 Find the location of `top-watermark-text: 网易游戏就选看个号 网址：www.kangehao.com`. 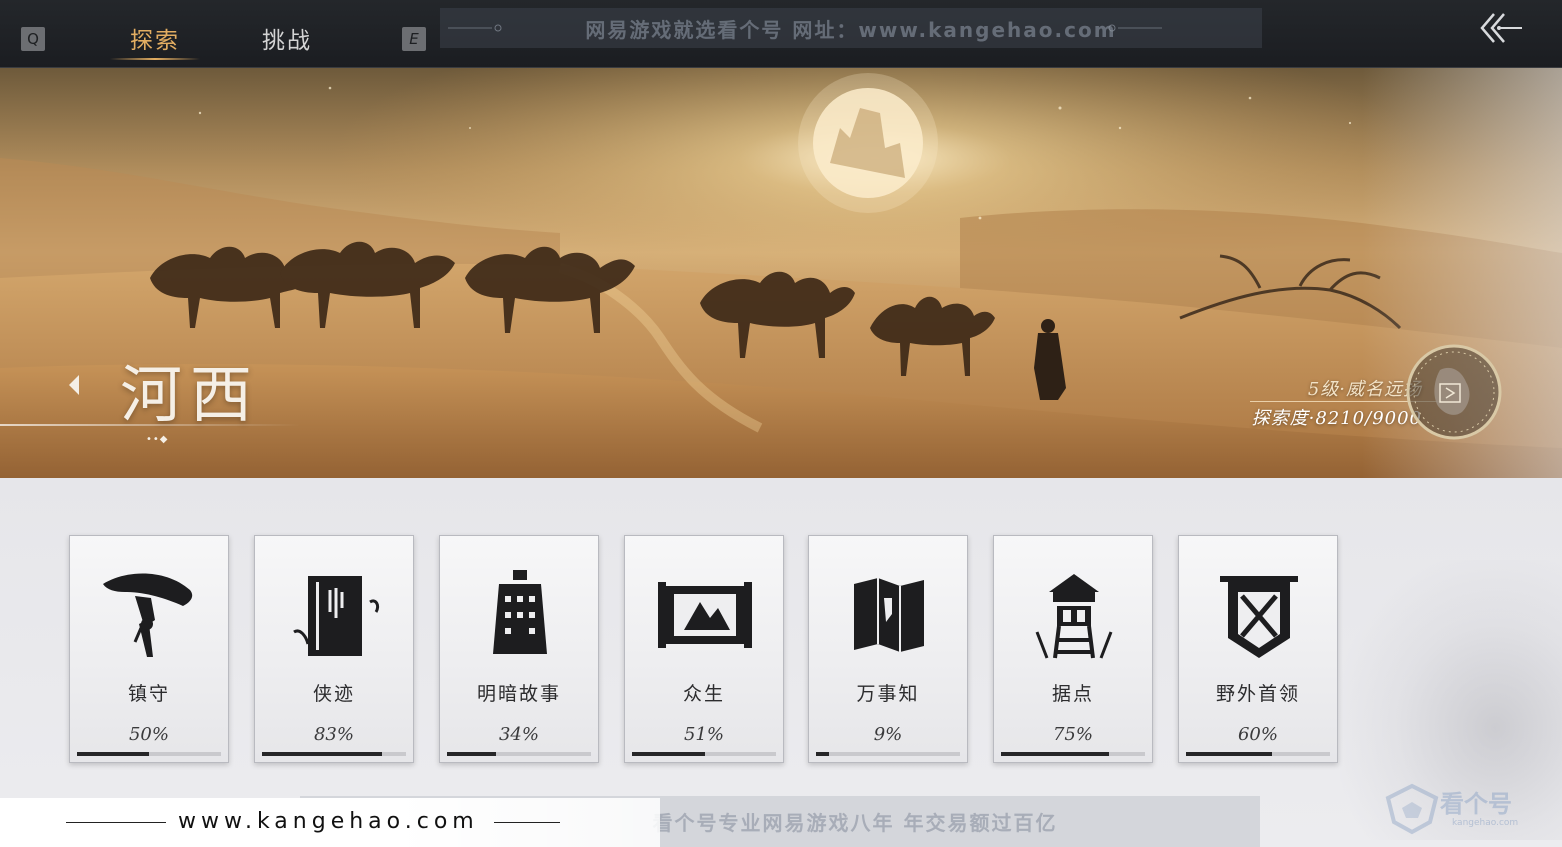

top-watermark-text: 网易游戏就选看个号 网址：www.kangehao.com is located at coordinates (851, 29).